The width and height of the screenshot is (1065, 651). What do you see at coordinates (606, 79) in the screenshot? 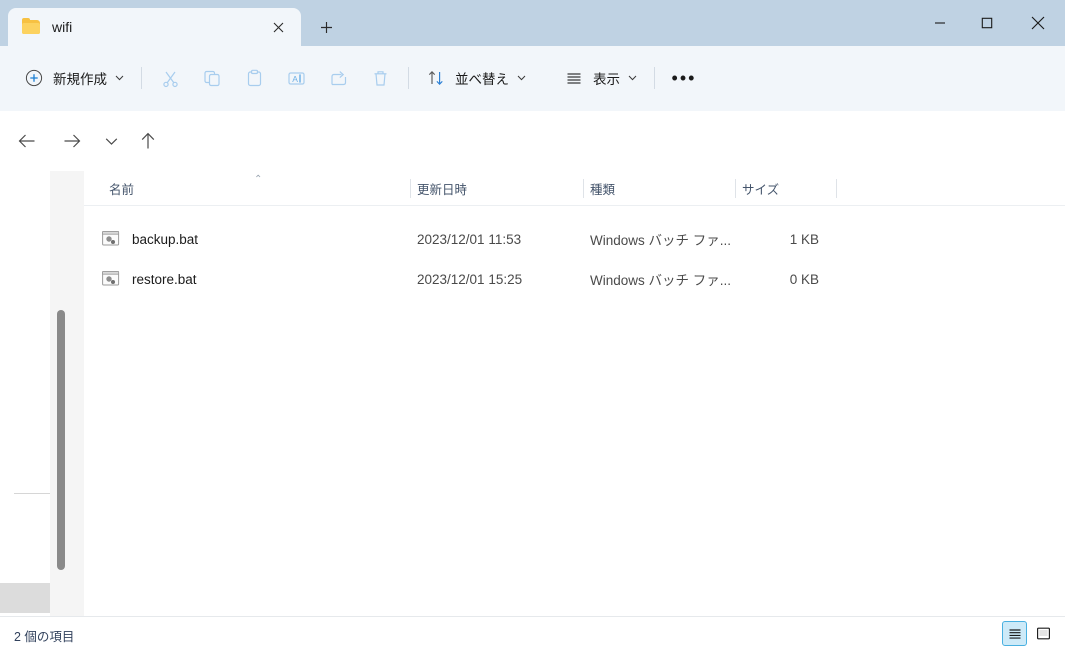
I see `view-button-label: 表示` at bounding box center [606, 79].